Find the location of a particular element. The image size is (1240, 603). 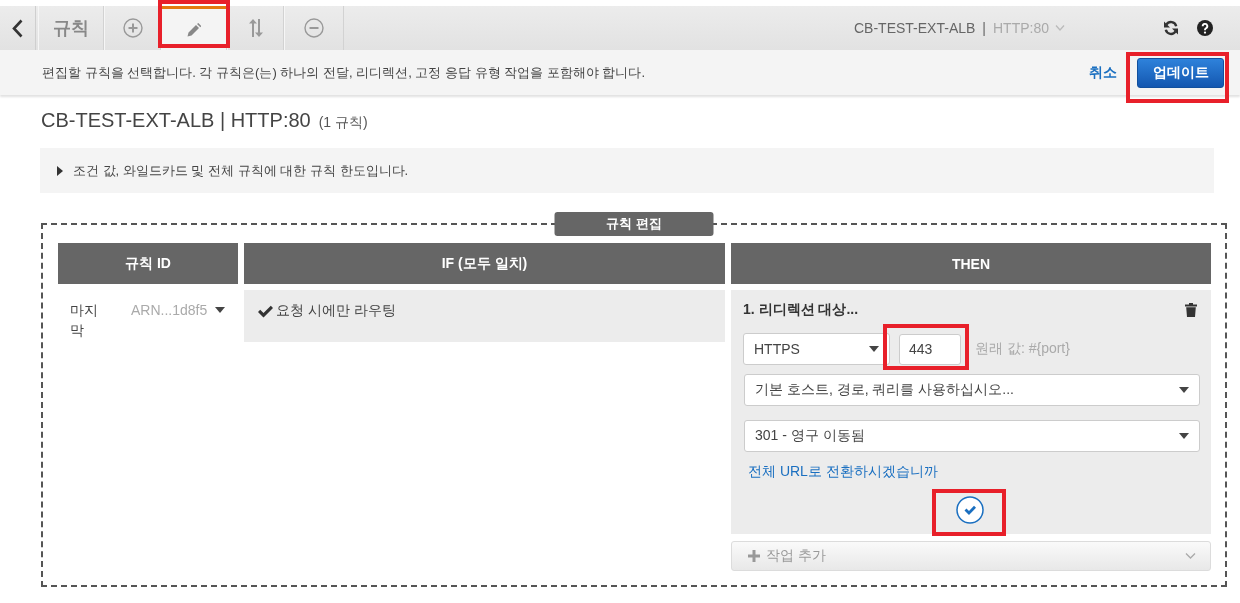

pencil-icon is located at coordinates (194, 29).